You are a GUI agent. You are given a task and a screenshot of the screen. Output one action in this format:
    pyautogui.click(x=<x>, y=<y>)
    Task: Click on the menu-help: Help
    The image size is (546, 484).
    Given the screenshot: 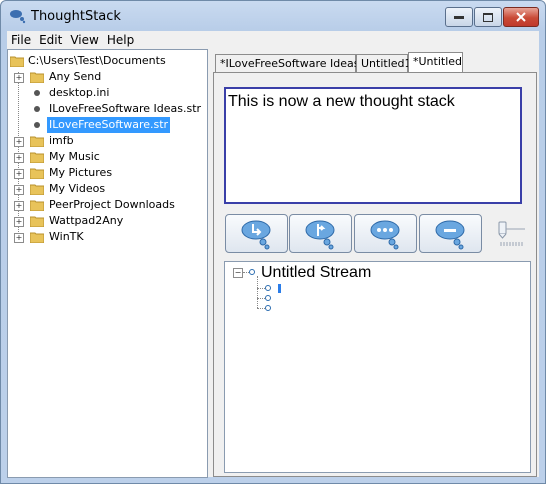 What is the action you would take?
    pyautogui.click(x=120, y=39)
    